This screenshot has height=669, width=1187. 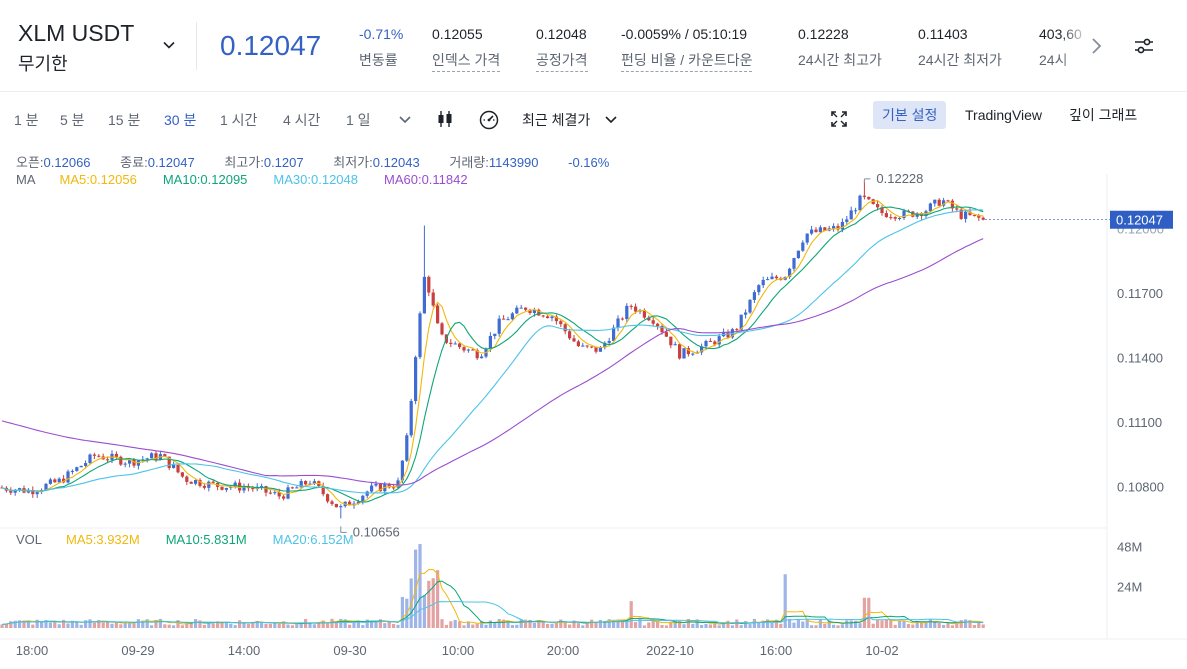 I want to click on interval-option: 30 분, so click(x=180, y=120).